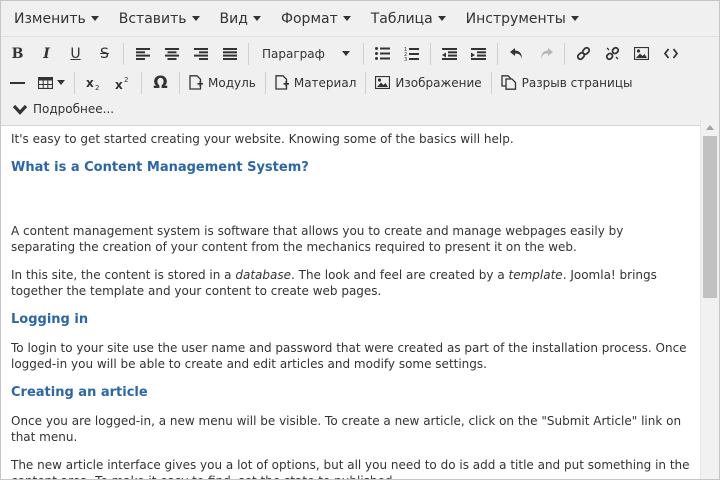  I want to click on undo-button, so click(516, 54).